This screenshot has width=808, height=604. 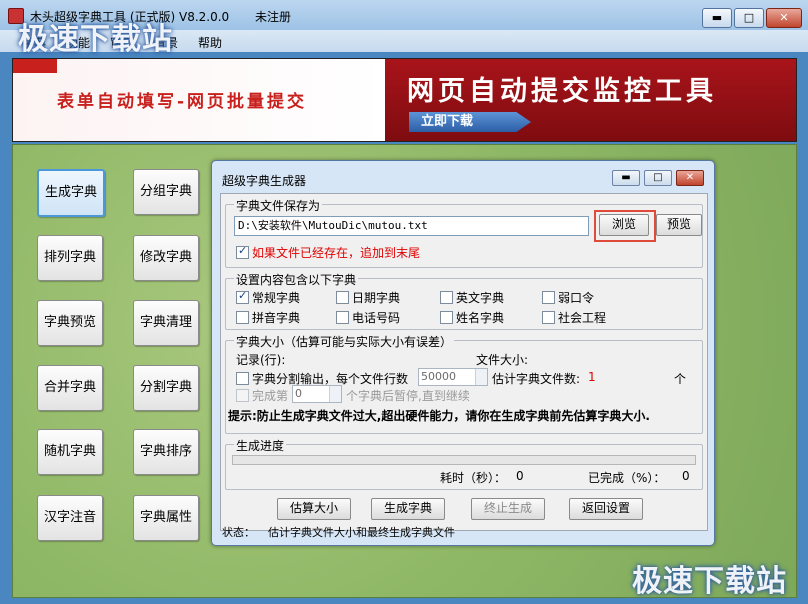 I want to click on append-checkbox, so click(x=242, y=251).